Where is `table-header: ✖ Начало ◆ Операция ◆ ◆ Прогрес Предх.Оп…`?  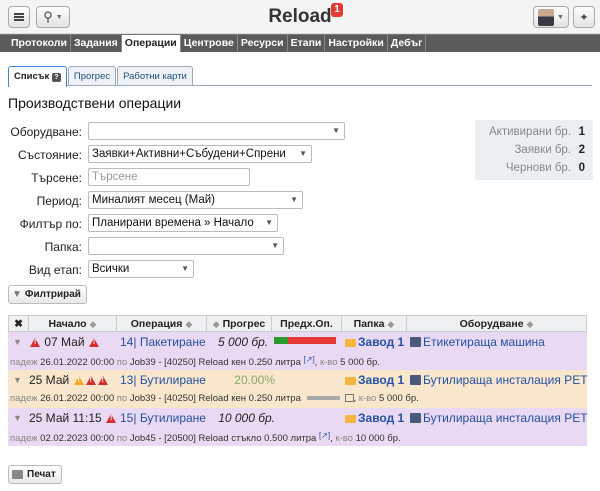 table-header: ✖ Начало ◆ Операция ◆ ◆ Прогрес Предх.Оп… is located at coordinates (297, 323).